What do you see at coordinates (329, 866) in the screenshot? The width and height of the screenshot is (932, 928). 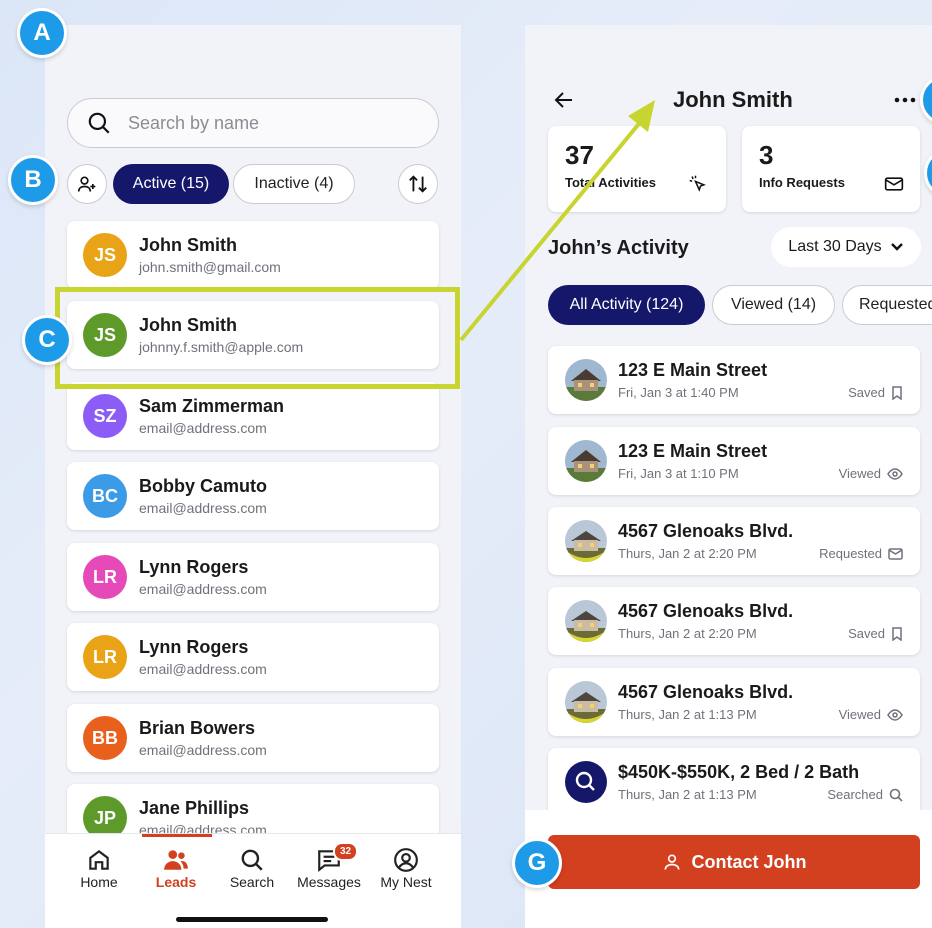 I see `tab-messages: 32 Messages` at bounding box center [329, 866].